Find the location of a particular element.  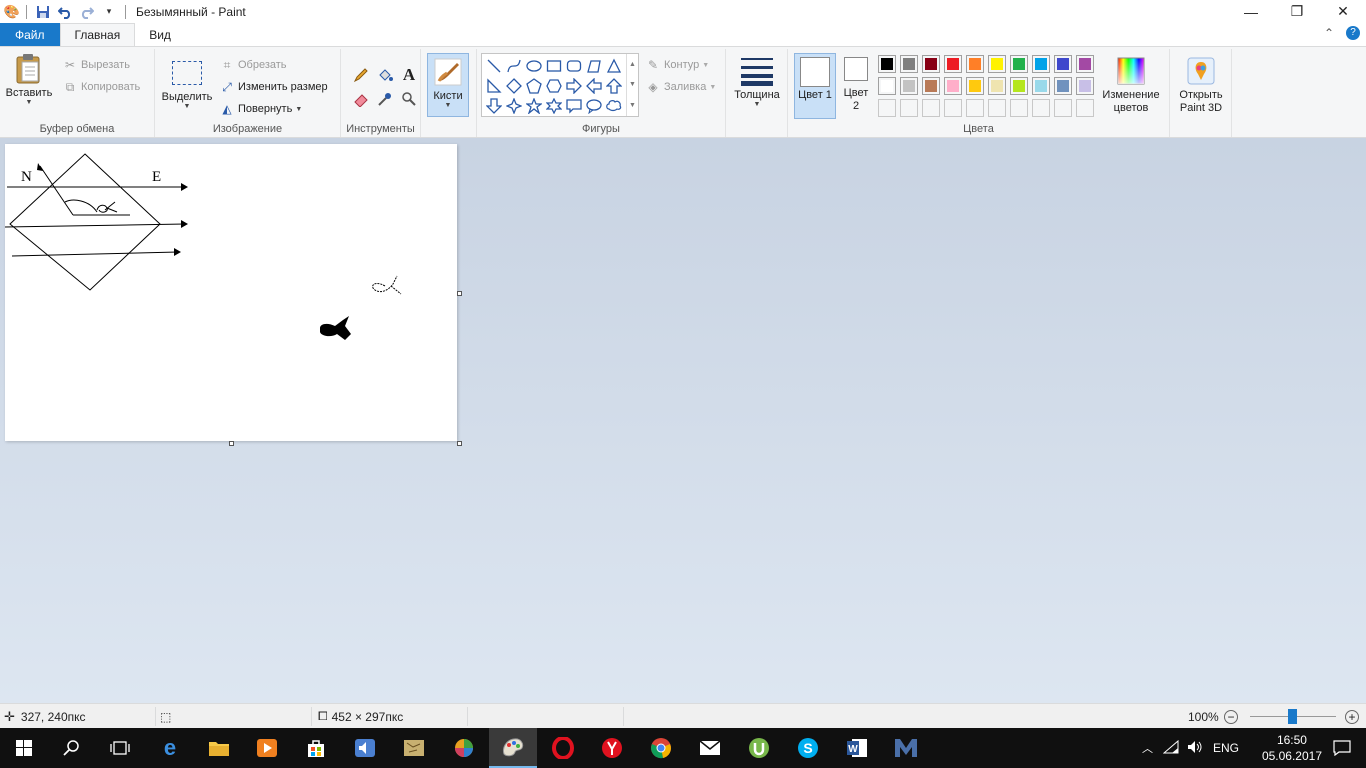

maximize-button: ❐ is located at coordinates (1297, 11).